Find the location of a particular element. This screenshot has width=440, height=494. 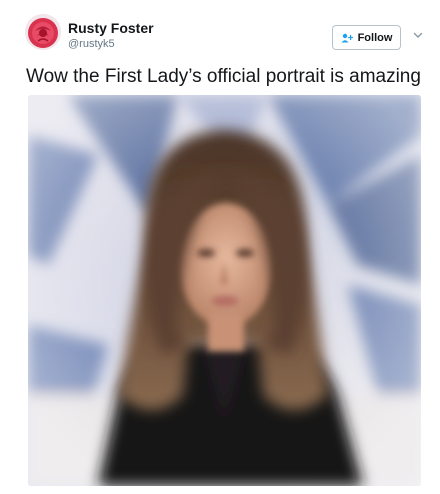

avatar is located at coordinates (43, 32).